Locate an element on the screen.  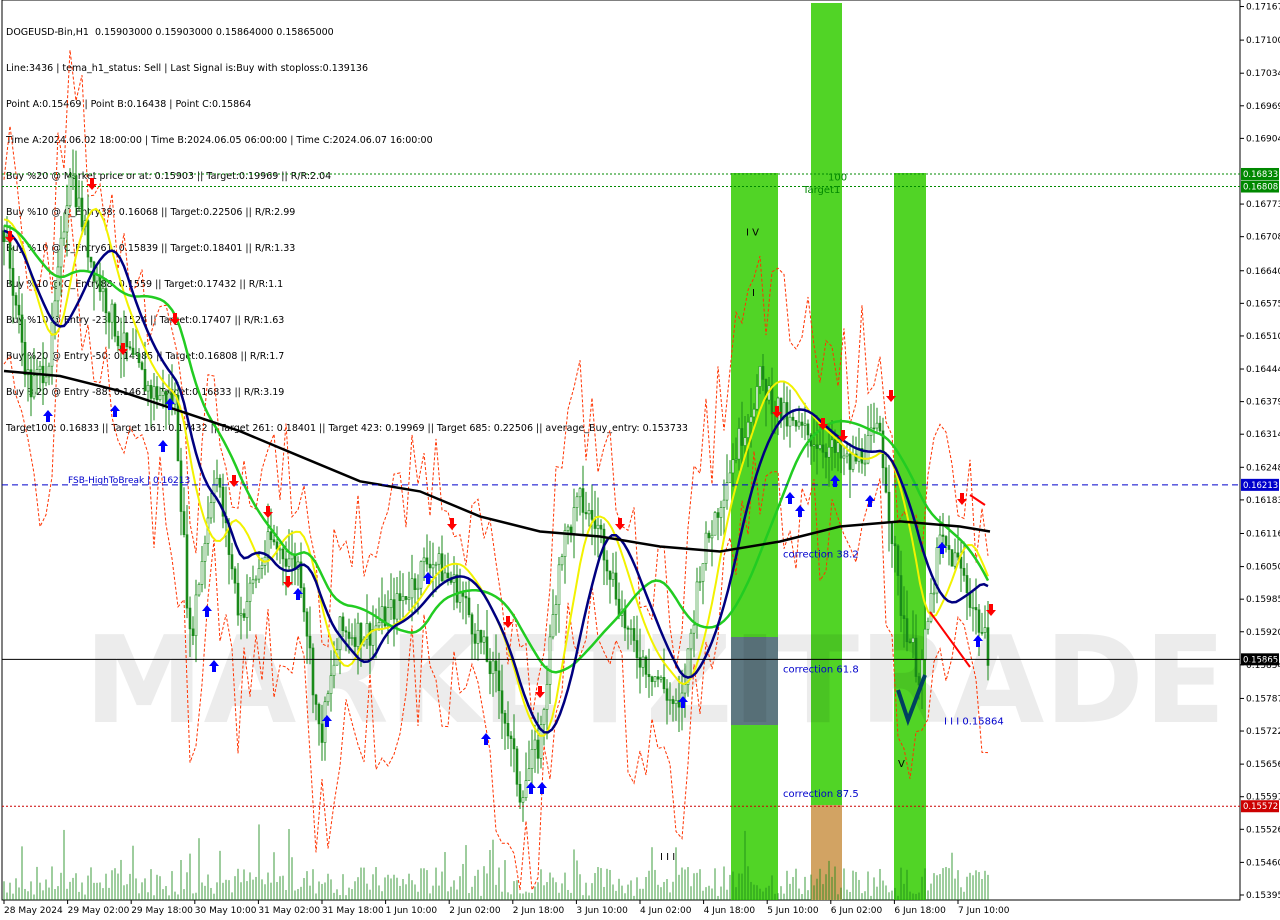
y-tick-label: 0.16444 is located at coordinates (1263, 370).